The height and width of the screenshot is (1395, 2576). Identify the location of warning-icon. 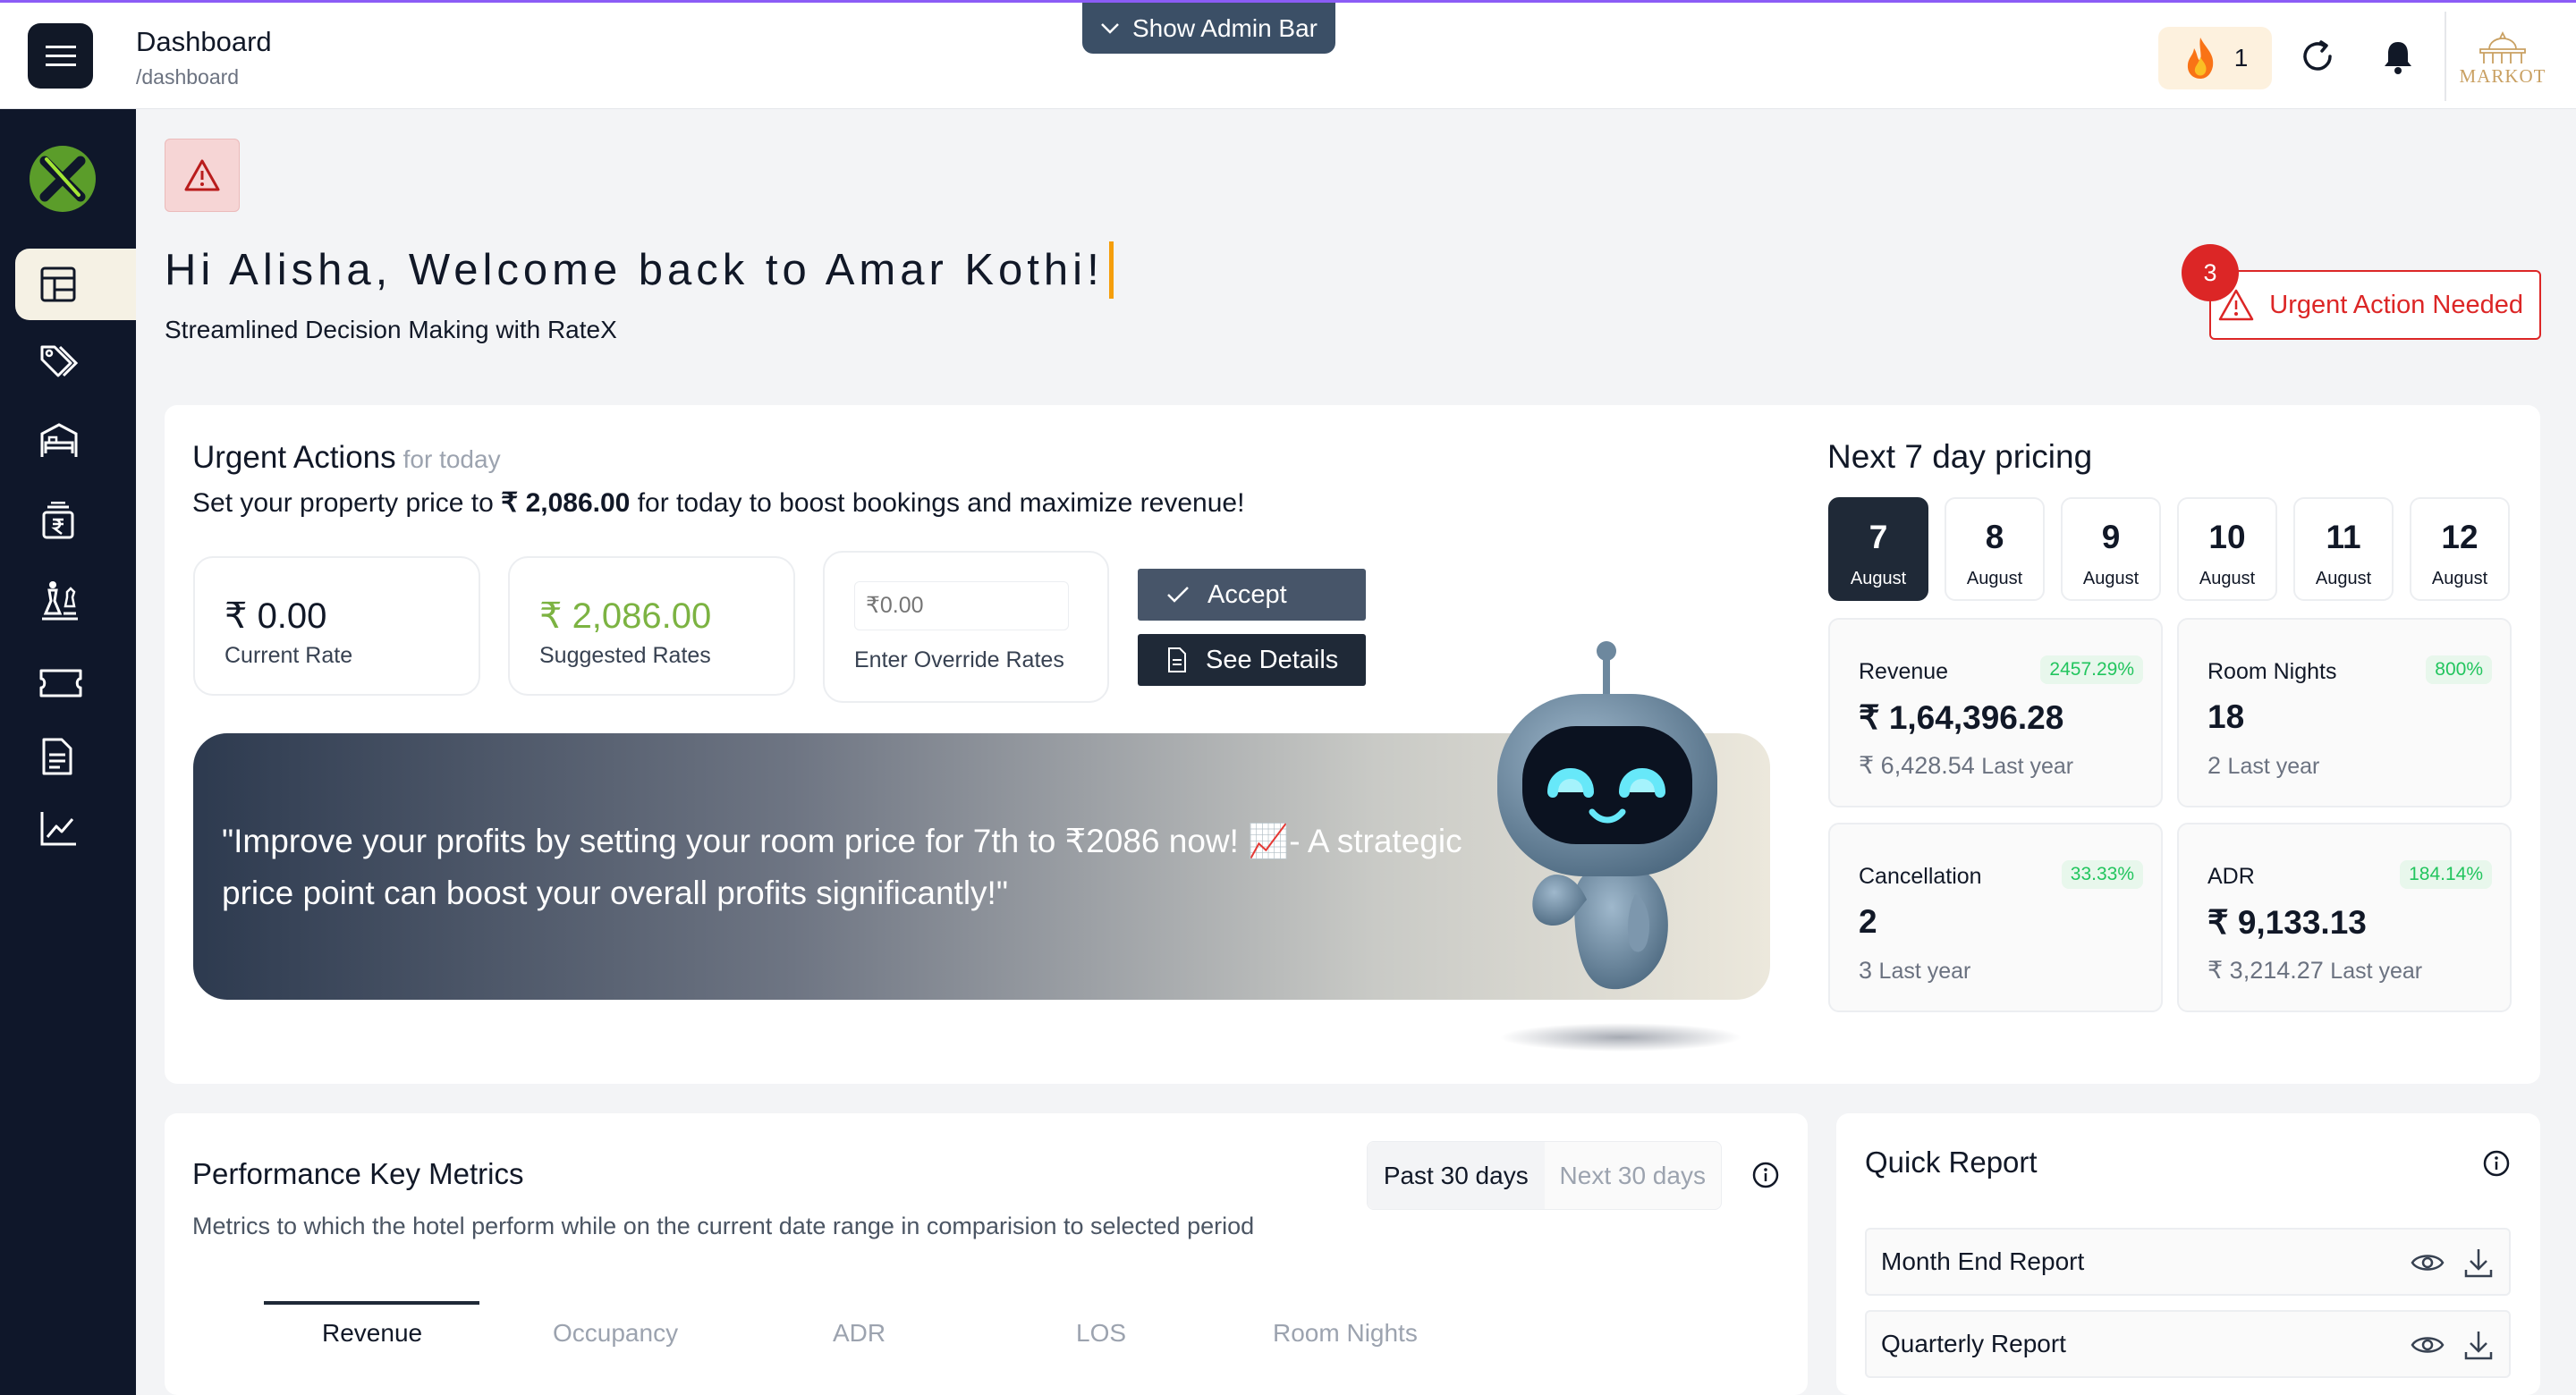
(202, 175).